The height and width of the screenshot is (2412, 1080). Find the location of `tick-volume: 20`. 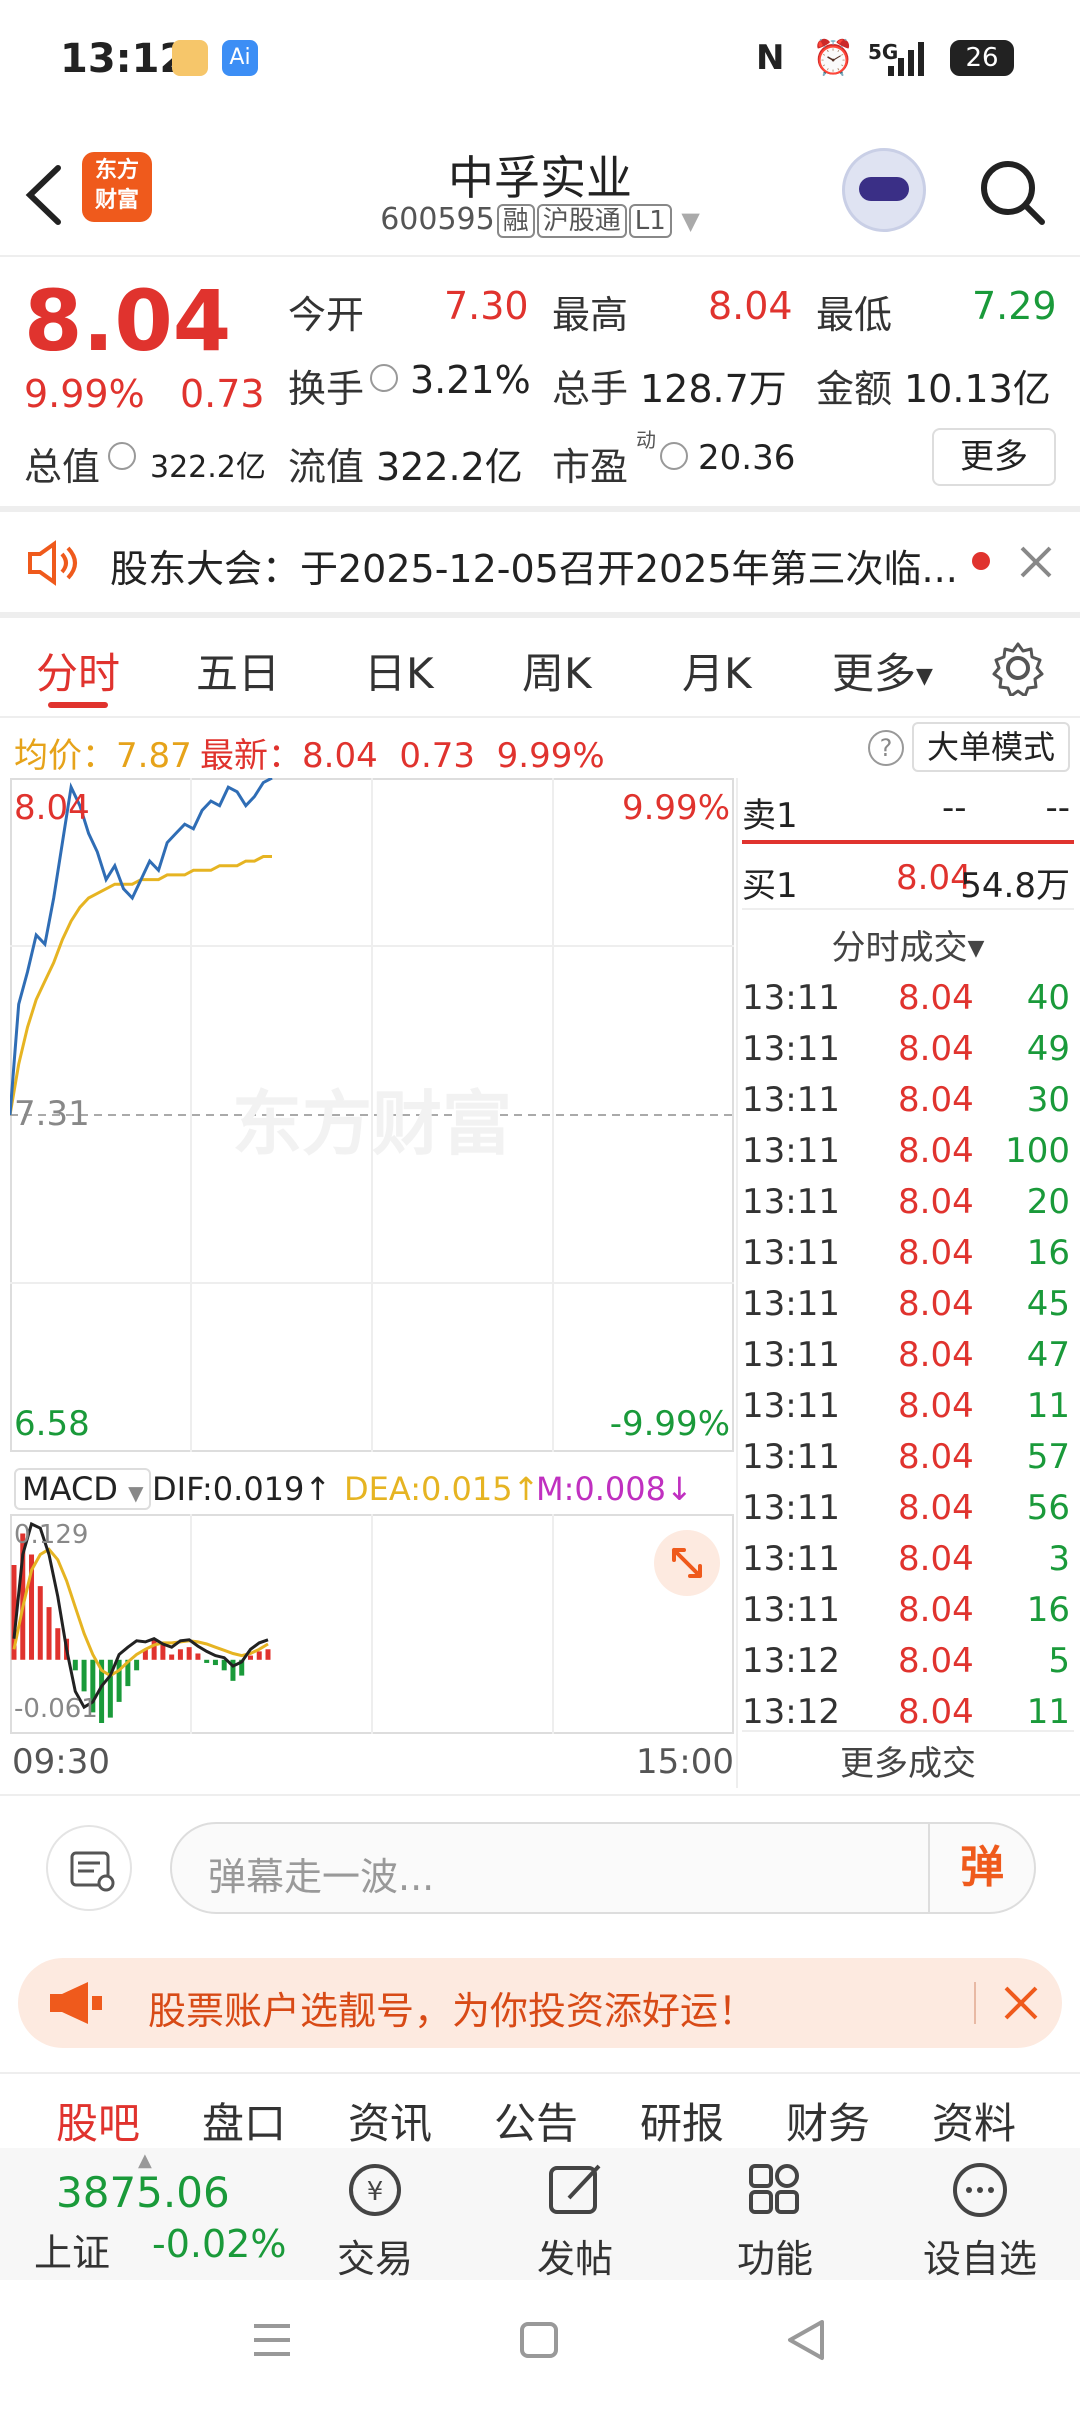

tick-volume: 20 is located at coordinates (1048, 1202).